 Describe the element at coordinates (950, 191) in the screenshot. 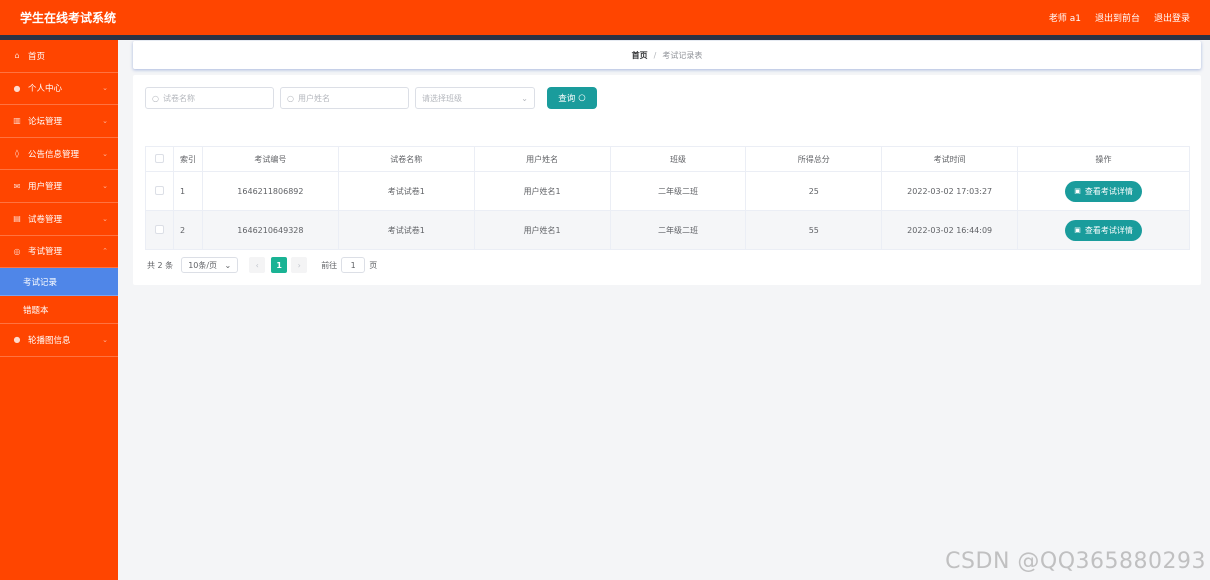

I see `exam-time: 2022-03-02 17:03:27` at that location.